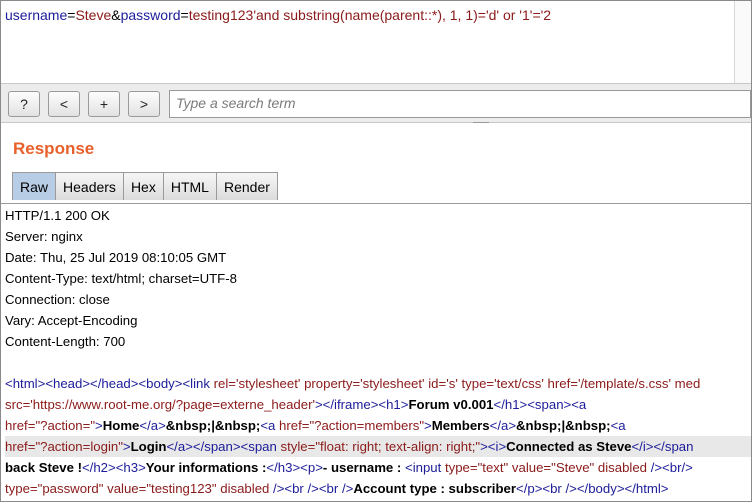  I want to click on tab-raw: Raw, so click(34, 186).